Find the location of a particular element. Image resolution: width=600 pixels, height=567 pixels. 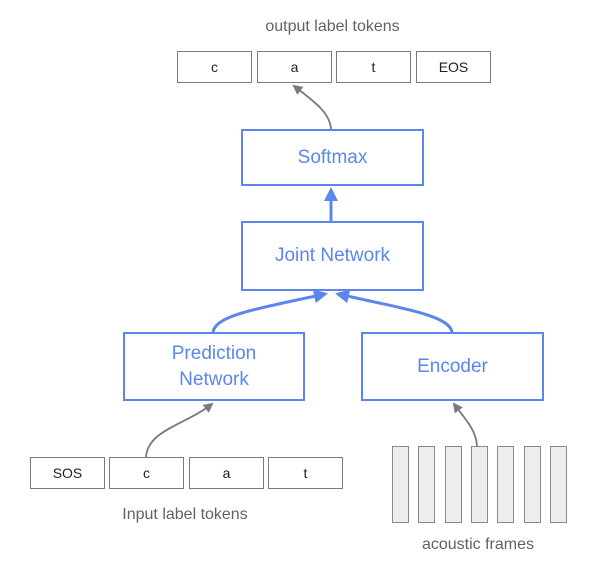

arrow-encoder-to-joint is located at coordinates (394, 311).